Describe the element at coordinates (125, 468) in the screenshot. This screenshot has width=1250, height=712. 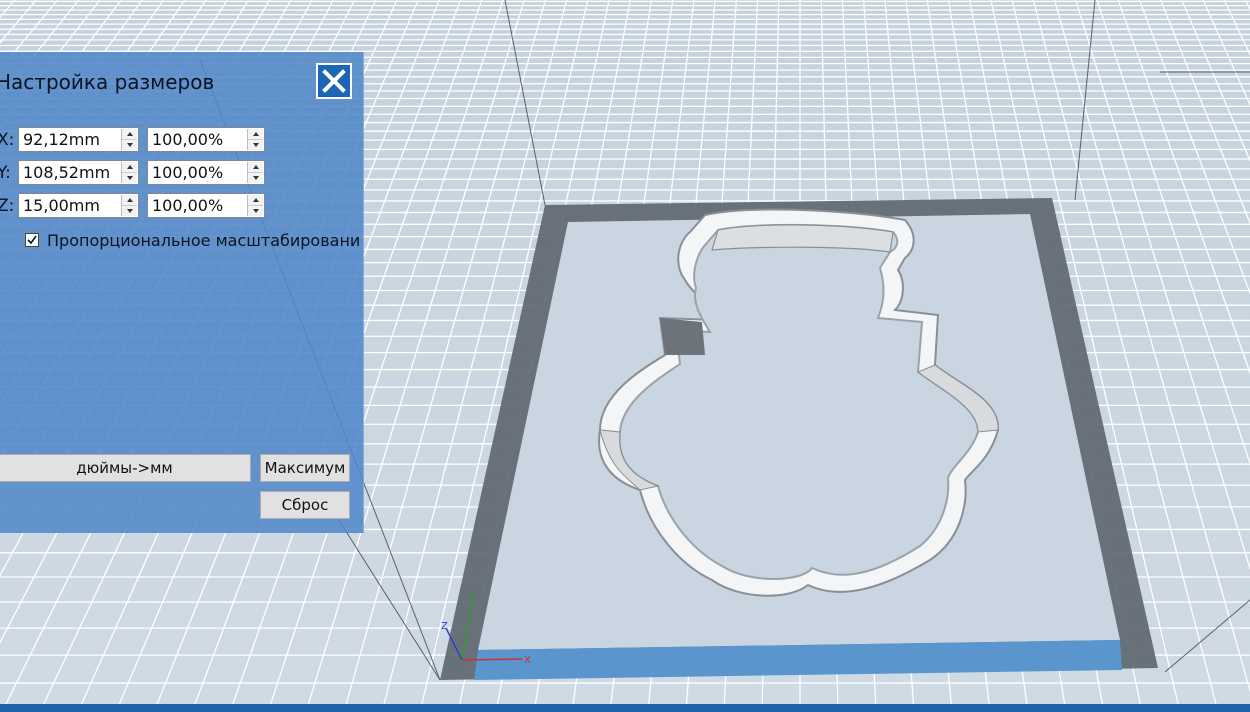
I see `inches-to-mm-button: дюймы->мм` at that location.